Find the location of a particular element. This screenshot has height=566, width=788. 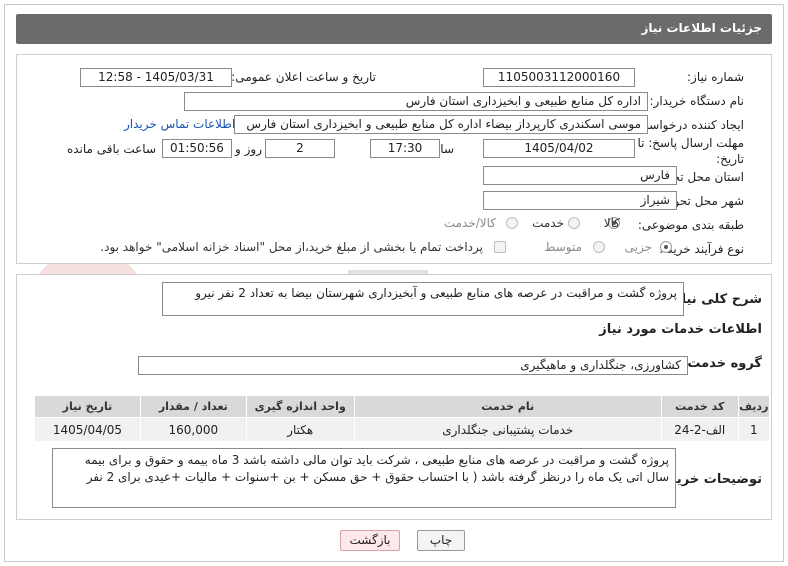

city-field: شیراز is located at coordinates (580, 200).